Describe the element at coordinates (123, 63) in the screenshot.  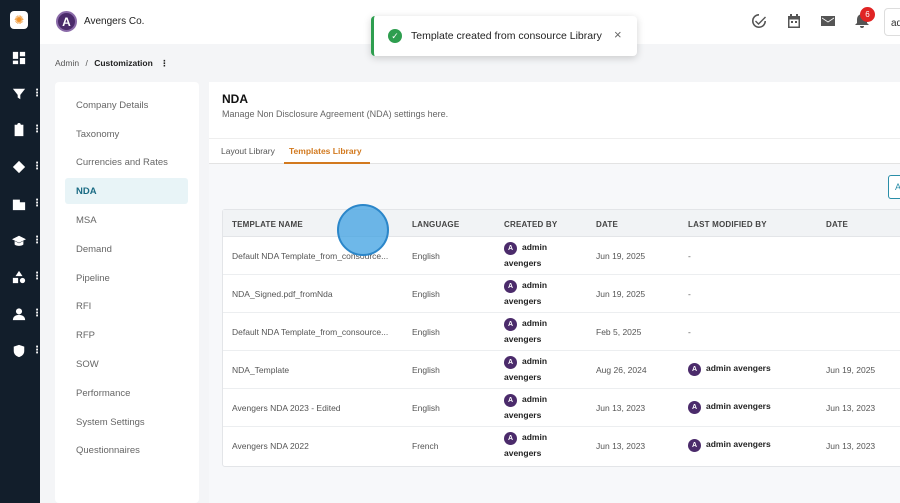
I see `breadcrumb-current: Customization` at that location.